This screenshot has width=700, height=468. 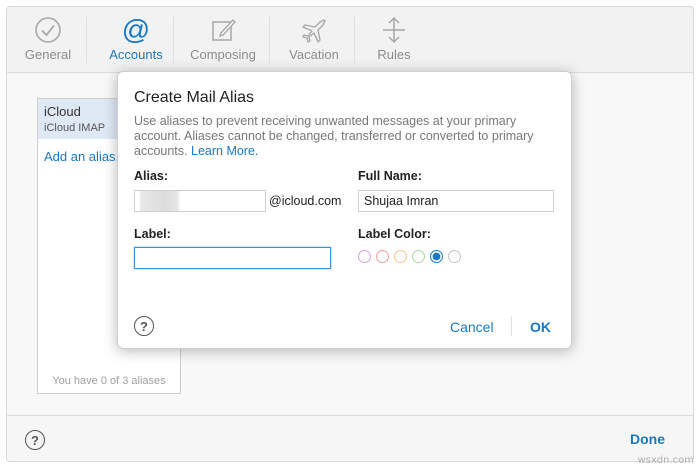 I want to click on dialog-title: Create Mail Alias, so click(x=194, y=97).